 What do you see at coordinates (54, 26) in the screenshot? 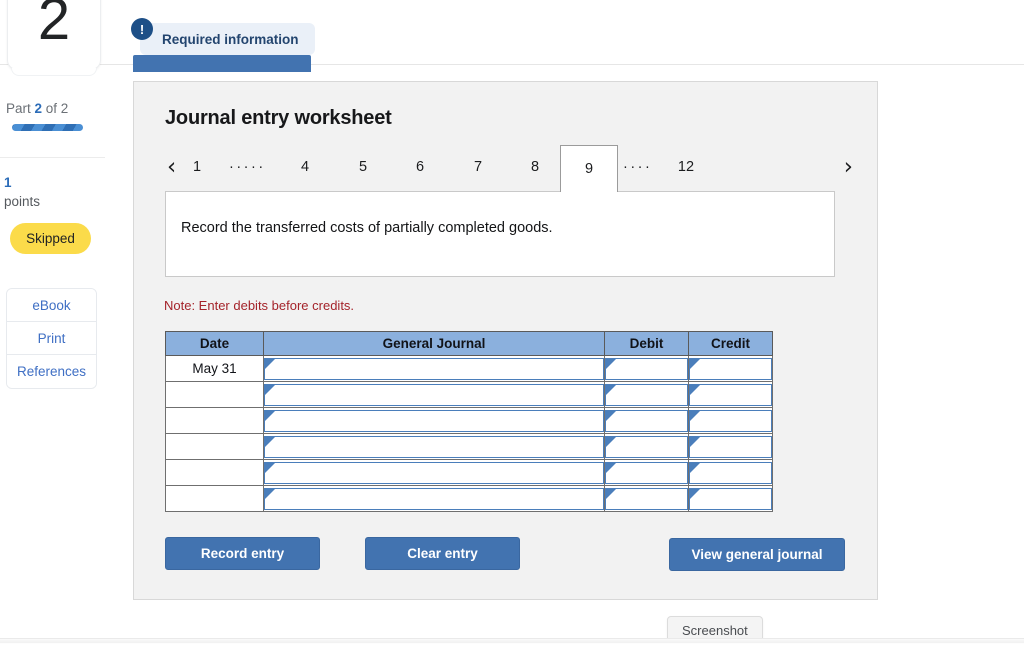
I see `question-number: 2` at bounding box center [54, 26].